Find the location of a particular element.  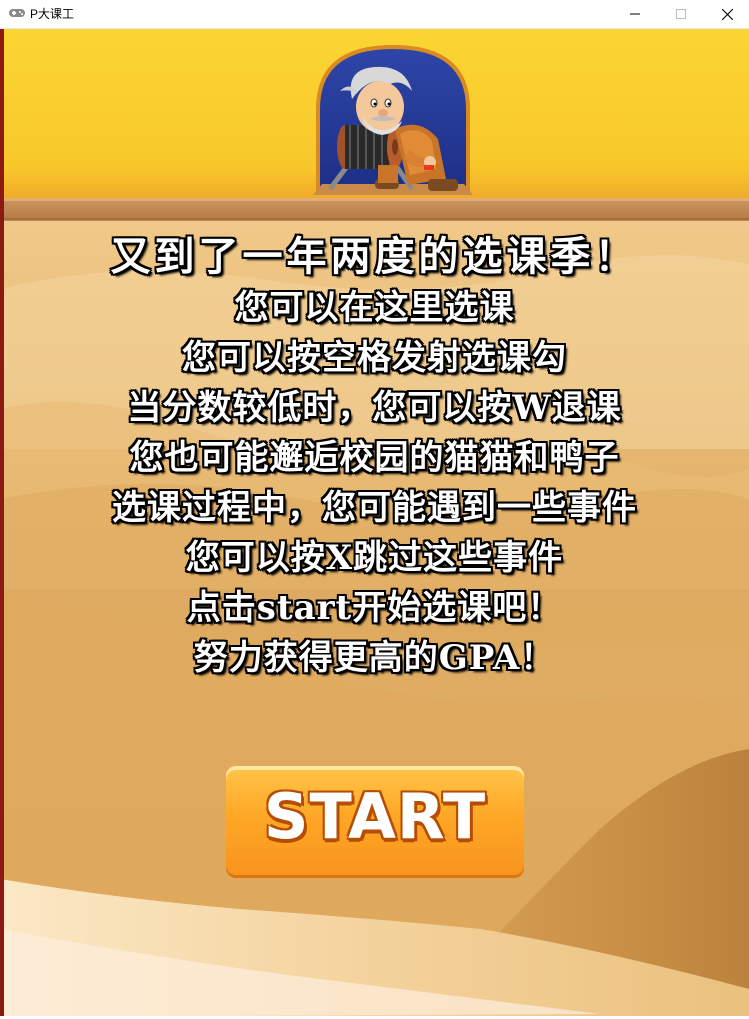

close-button is located at coordinates (726, 14).